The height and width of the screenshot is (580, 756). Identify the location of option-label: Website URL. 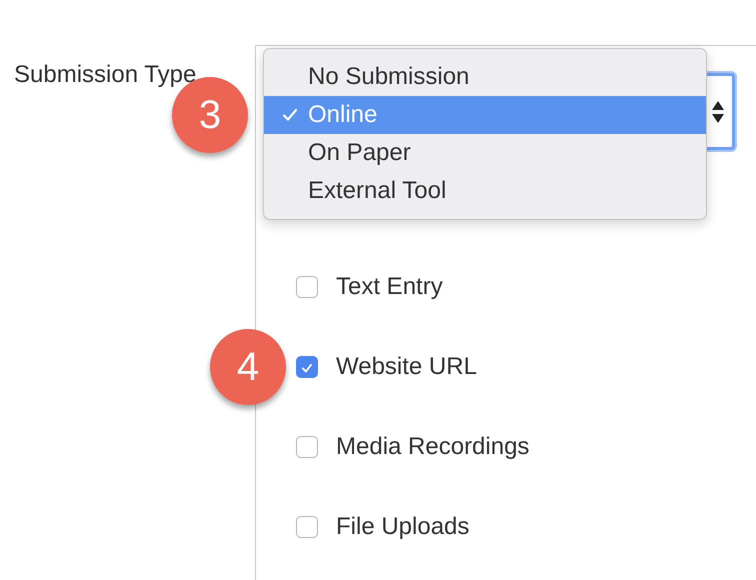
(406, 367).